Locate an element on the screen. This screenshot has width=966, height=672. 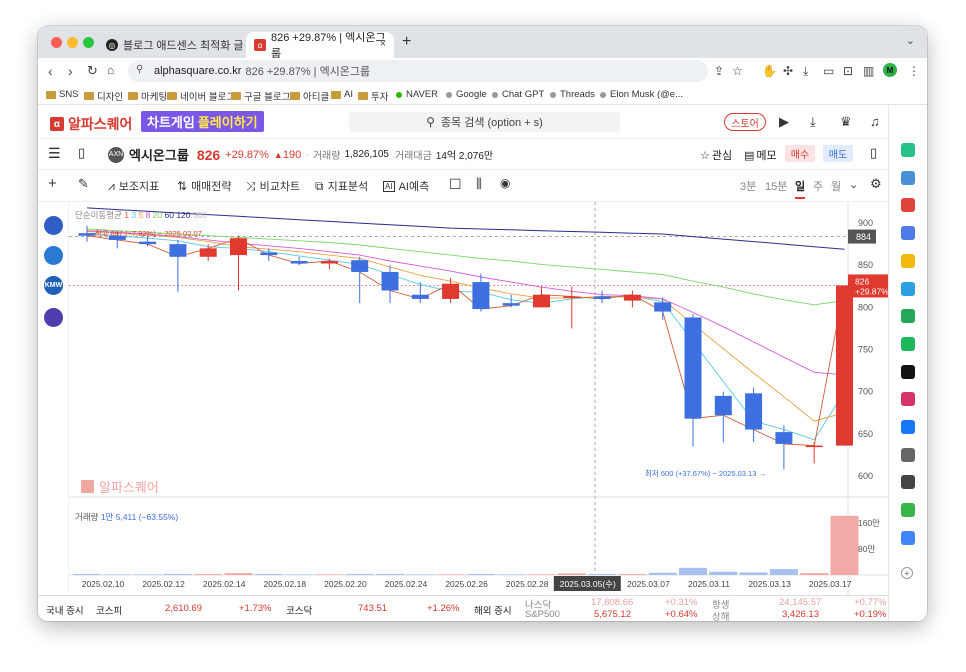
url-field: ⚲ alphasquare.co.kr 826 +29.87% | 엑시온그룹 is located at coordinates (418, 71).